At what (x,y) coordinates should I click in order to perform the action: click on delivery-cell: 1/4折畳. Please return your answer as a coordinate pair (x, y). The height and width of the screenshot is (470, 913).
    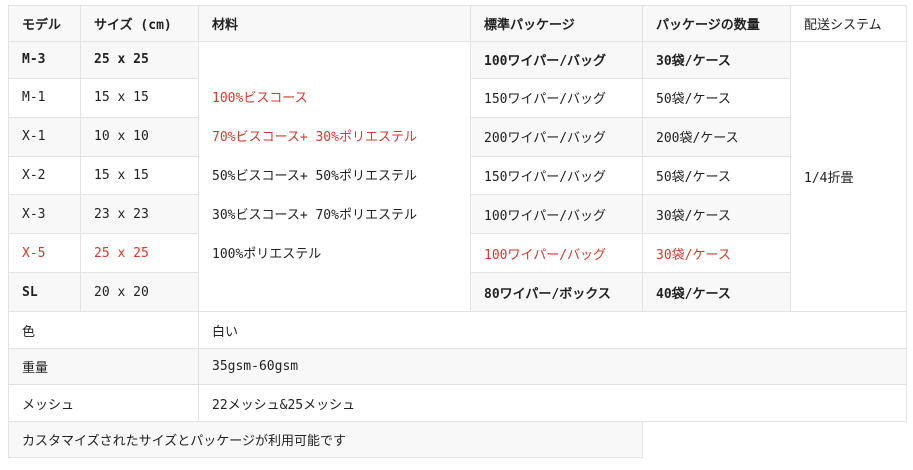
    Looking at the image, I should click on (848, 176).